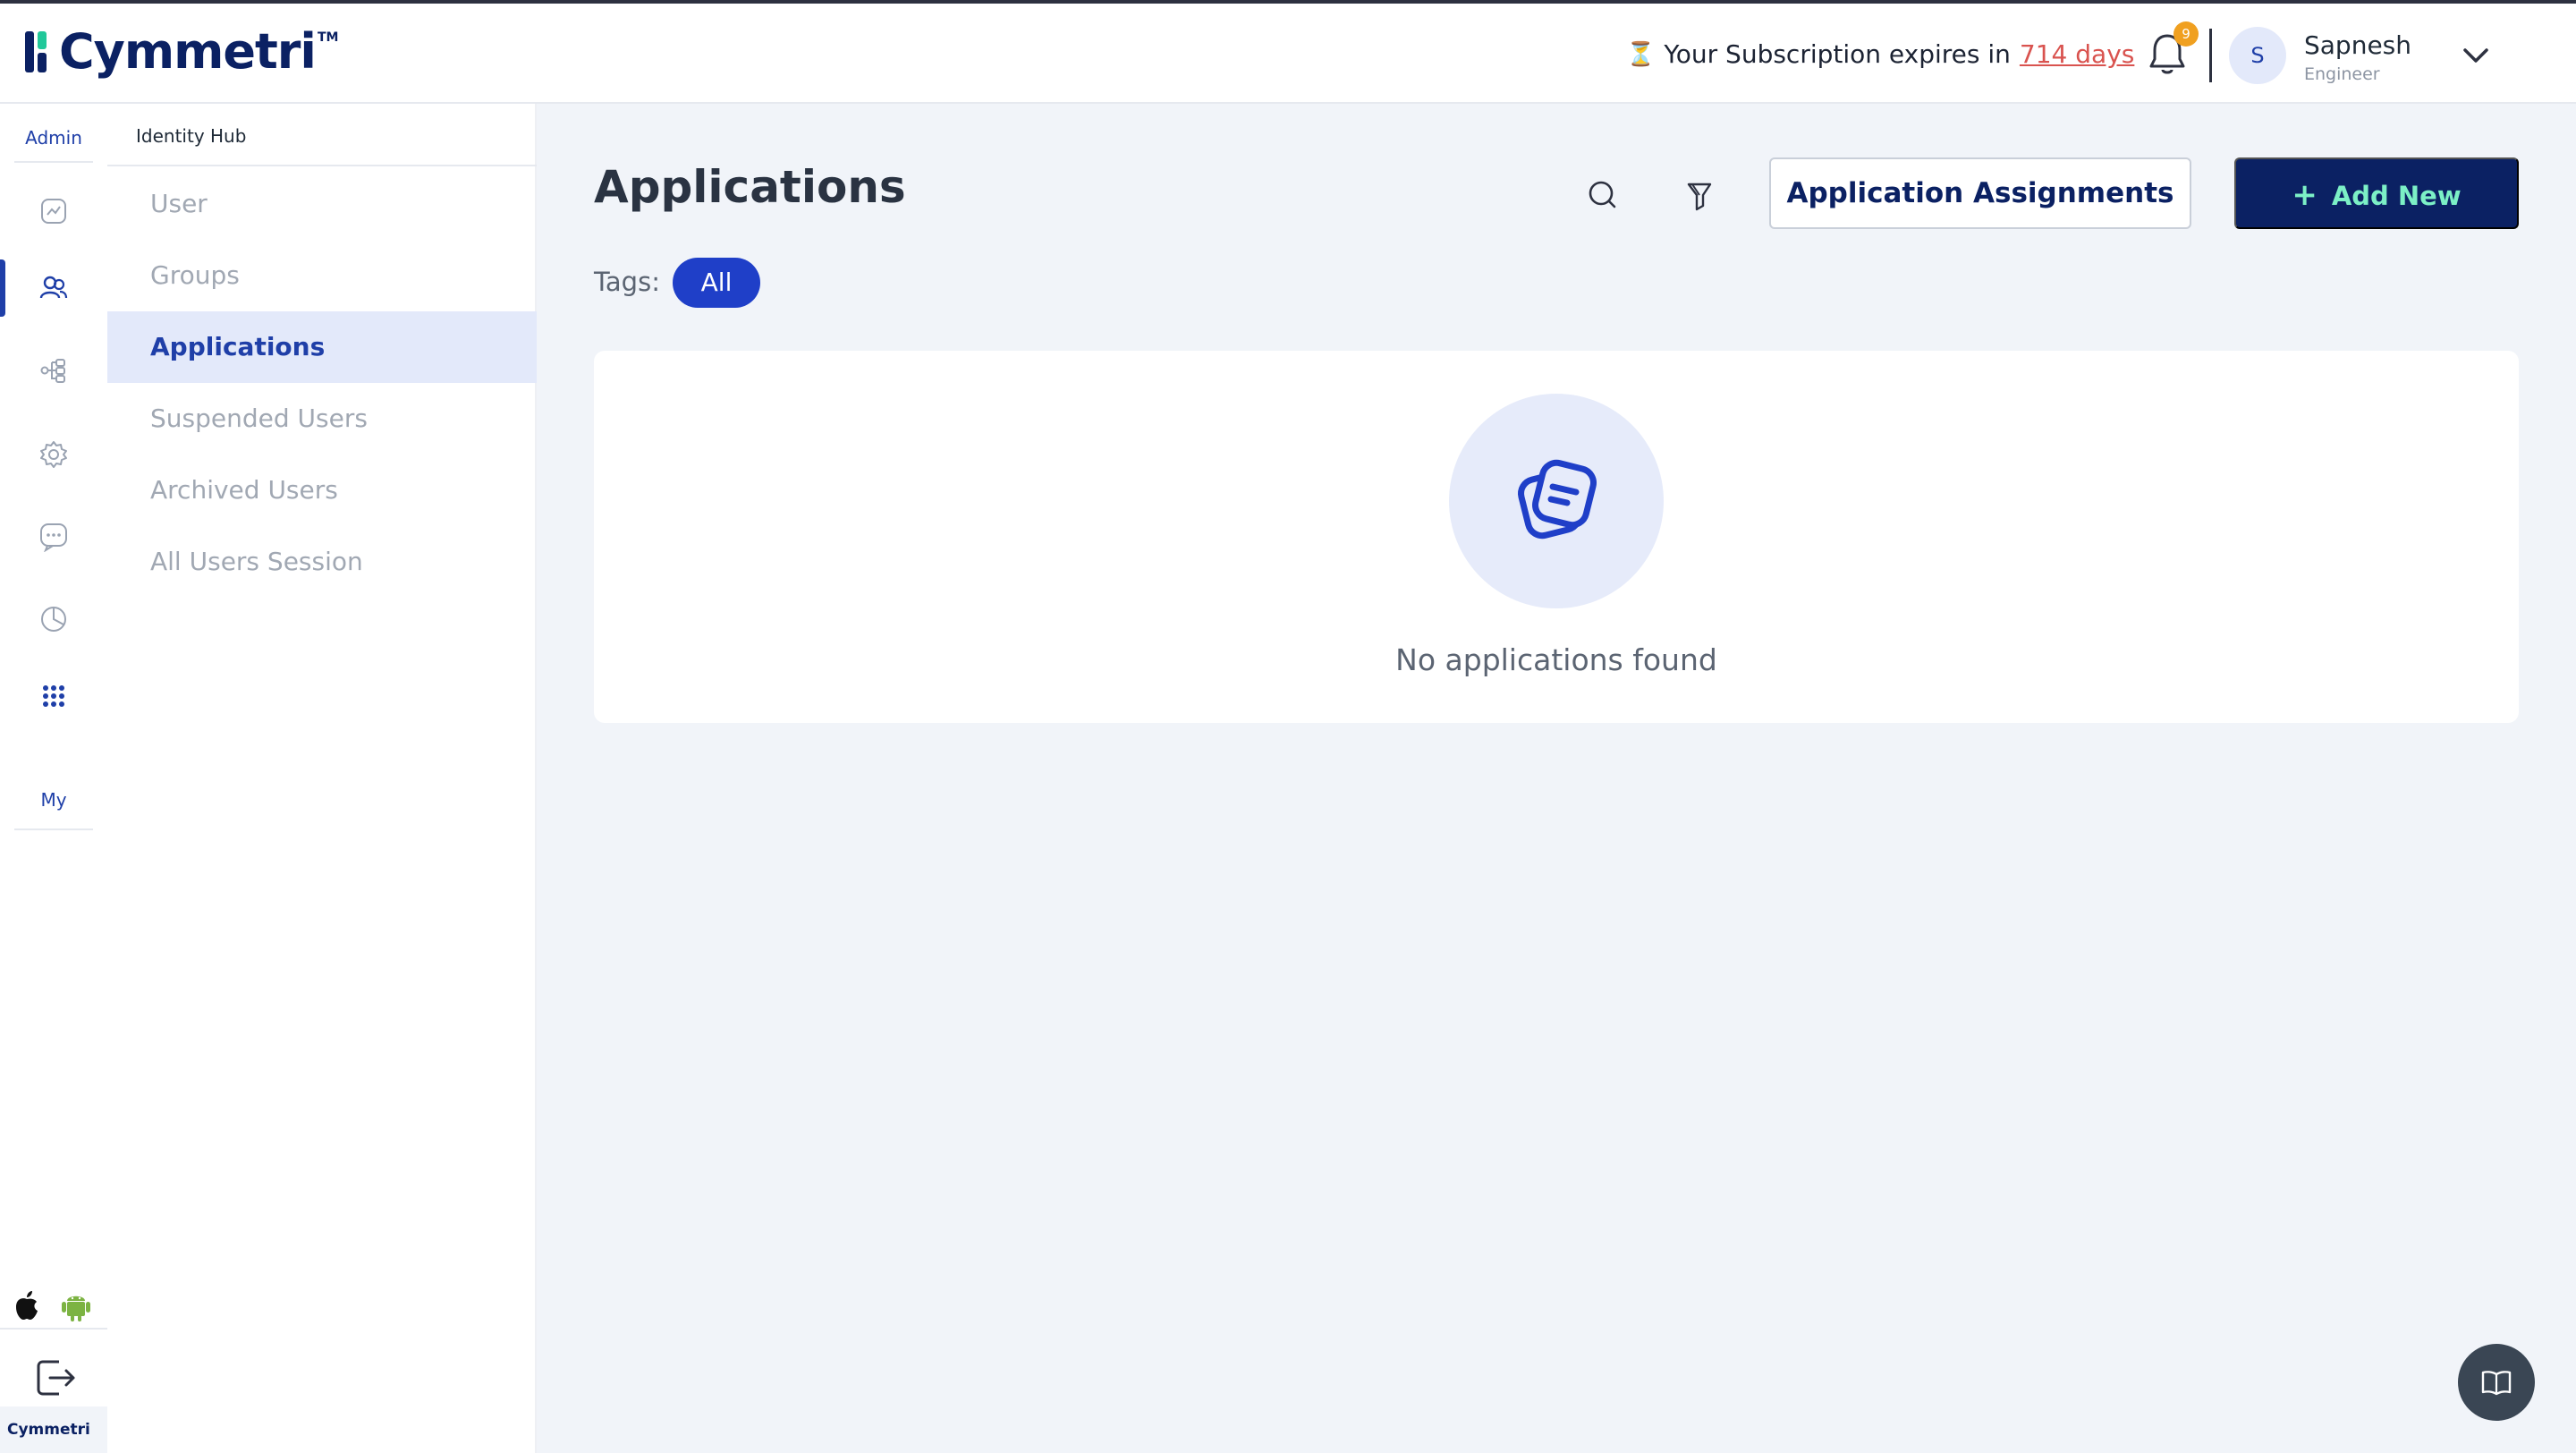 This screenshot has height=1453, width=2576. I want to click on add-new-label: Add New, so click(2396, 196).